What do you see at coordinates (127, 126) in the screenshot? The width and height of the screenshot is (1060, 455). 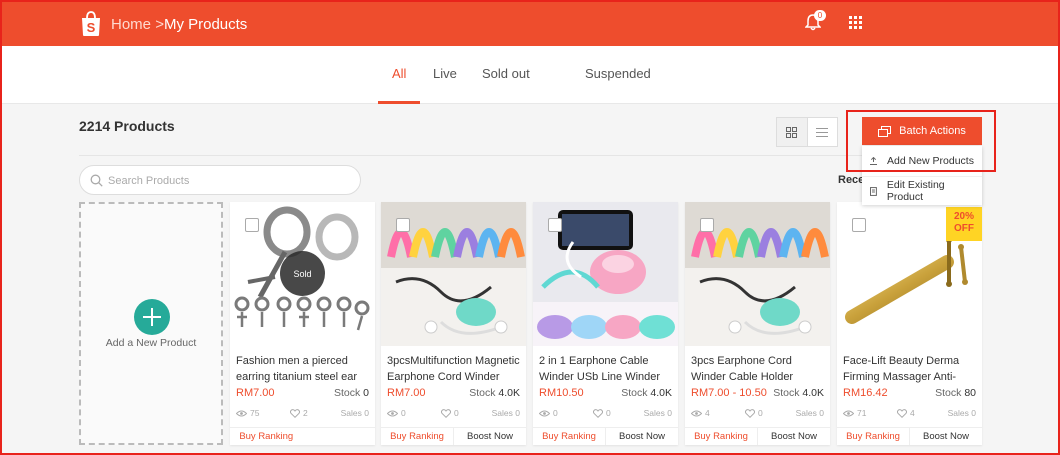 I see `product-count: 2214 Products` at bounding box center [127, 126].